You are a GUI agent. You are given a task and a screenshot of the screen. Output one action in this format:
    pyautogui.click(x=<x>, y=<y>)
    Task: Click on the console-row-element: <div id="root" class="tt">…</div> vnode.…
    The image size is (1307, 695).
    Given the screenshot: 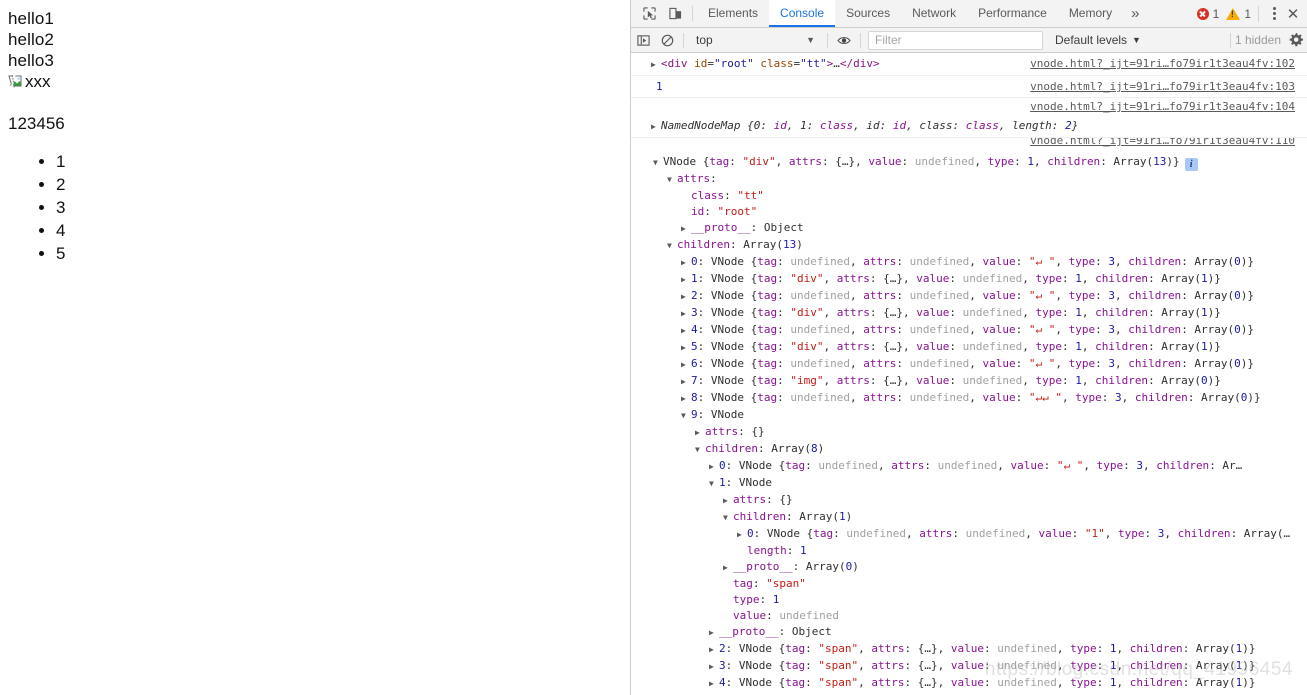 What is the action you would take?
    pyautogui.click(x=969, y=64)
    